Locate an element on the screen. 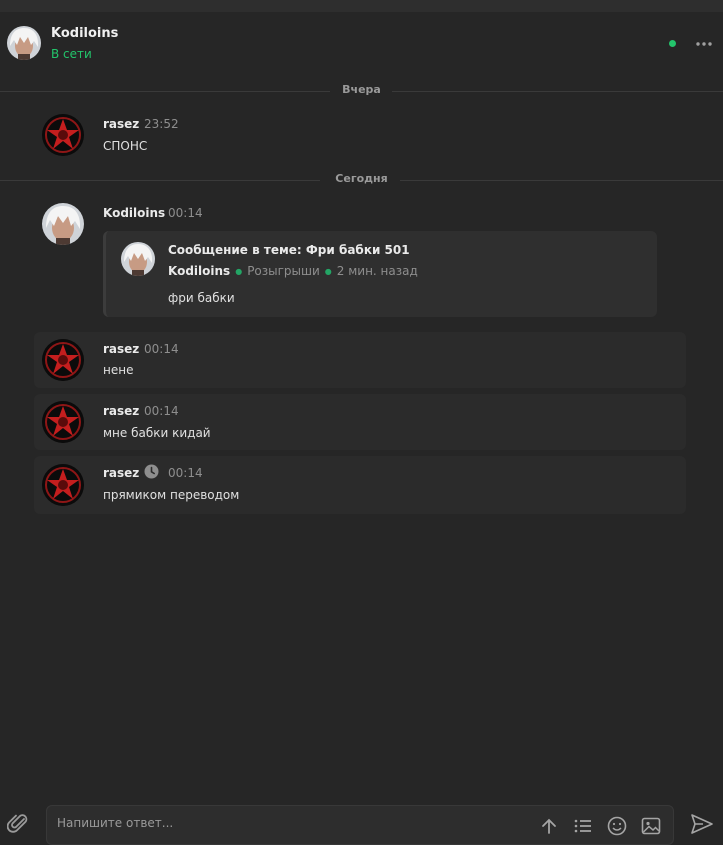 The height and width of the screenshot is (845, 723). quoted-post-meta: Kodiloins ● Розыгрыши ● 2 мин. назад is located at coordinates (293, 271).